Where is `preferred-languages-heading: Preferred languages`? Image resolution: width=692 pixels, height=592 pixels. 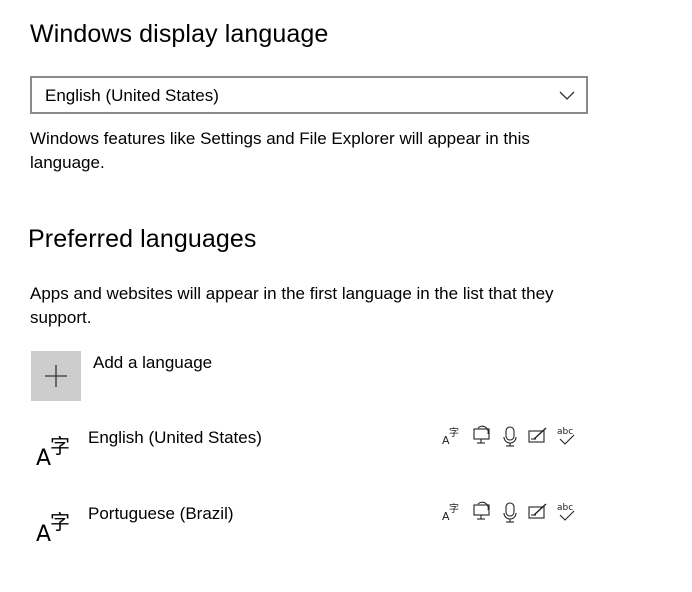 preferred-languages-heading: Preferred languages is located at coordinates (142, 239).